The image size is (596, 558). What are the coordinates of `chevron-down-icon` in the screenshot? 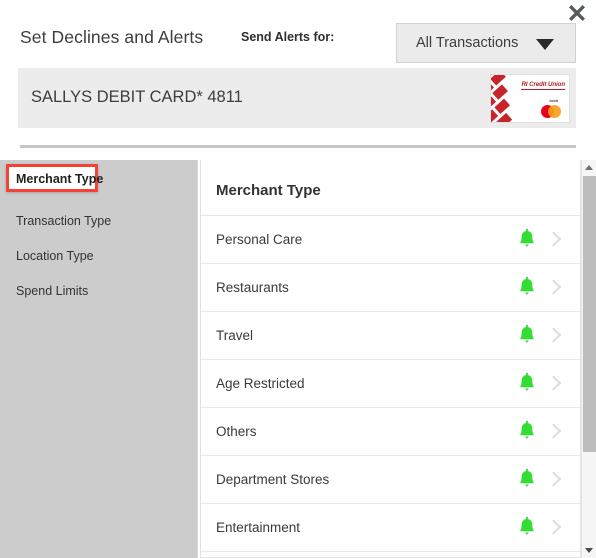 It's located at (545, 44).